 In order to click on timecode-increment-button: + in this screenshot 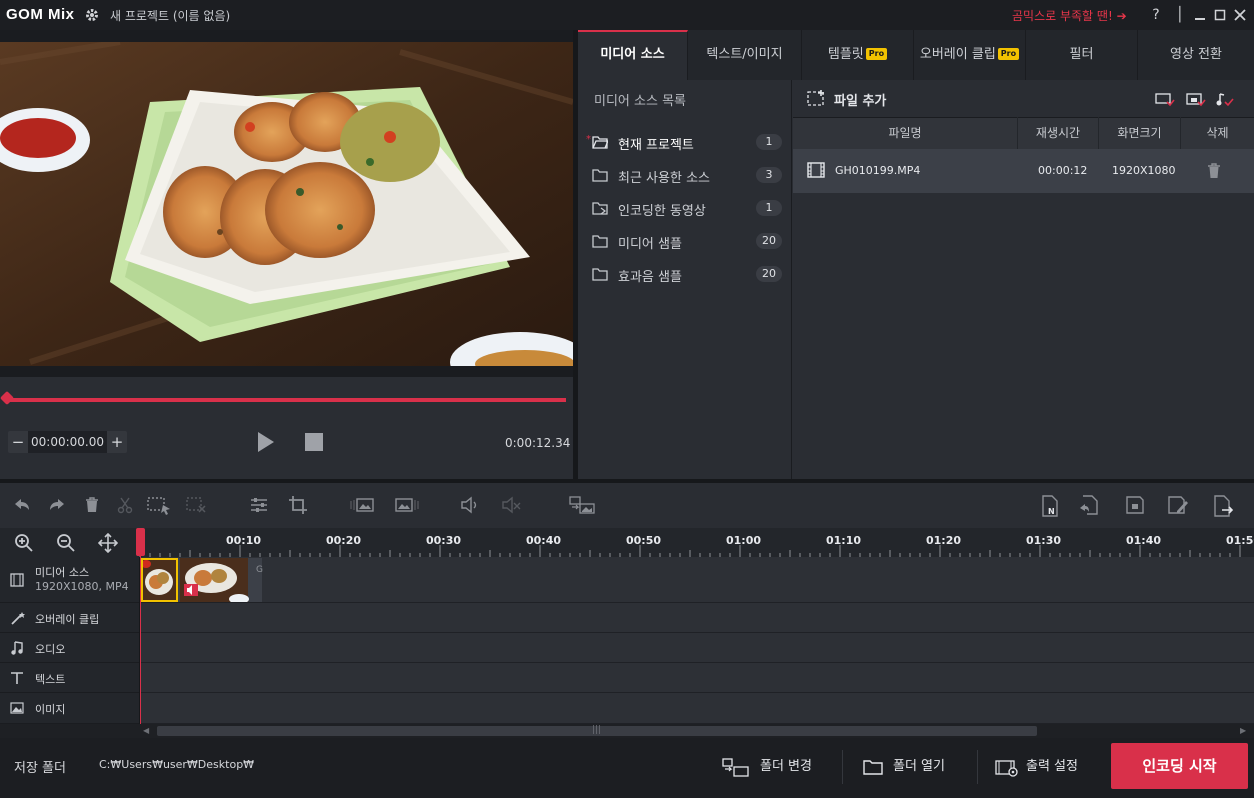, I will do `click(117, 442)`.